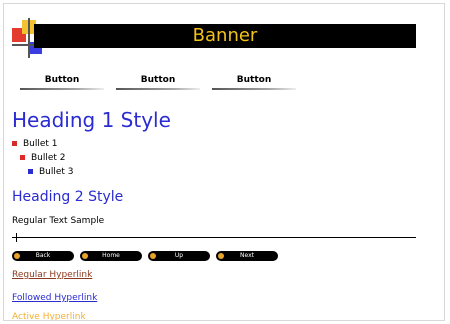 Image resolution: width=450 pixels, height=324 pixels. What do you see at coordinates (49, 316) in the screenshot?
I see `active-hyperlink: Active Hyperlink` at bounding box center [49, 316].